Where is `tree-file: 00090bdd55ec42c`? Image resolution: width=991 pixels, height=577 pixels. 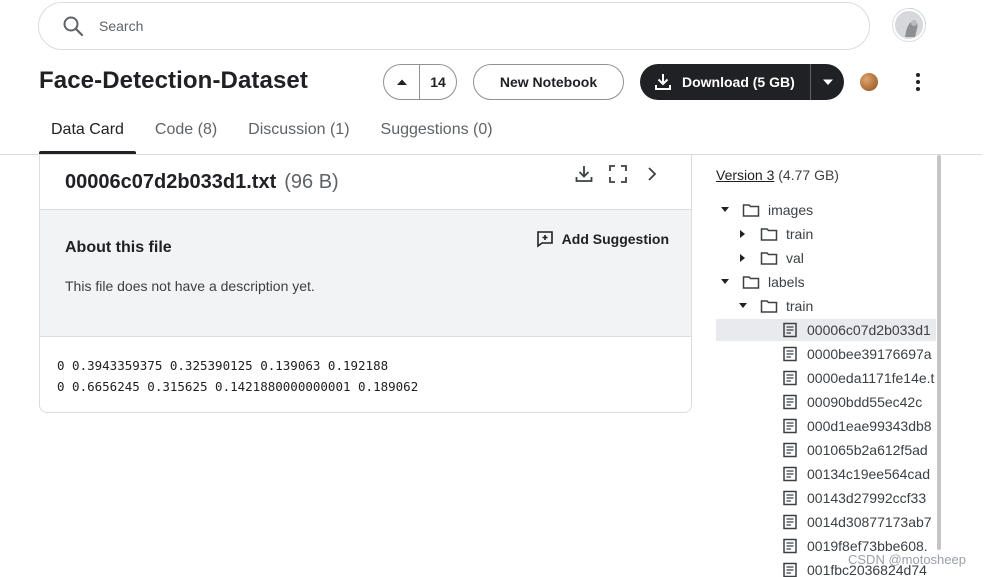 tree-file: 00090bdd55ec42c is located at coordinates (826, 402).